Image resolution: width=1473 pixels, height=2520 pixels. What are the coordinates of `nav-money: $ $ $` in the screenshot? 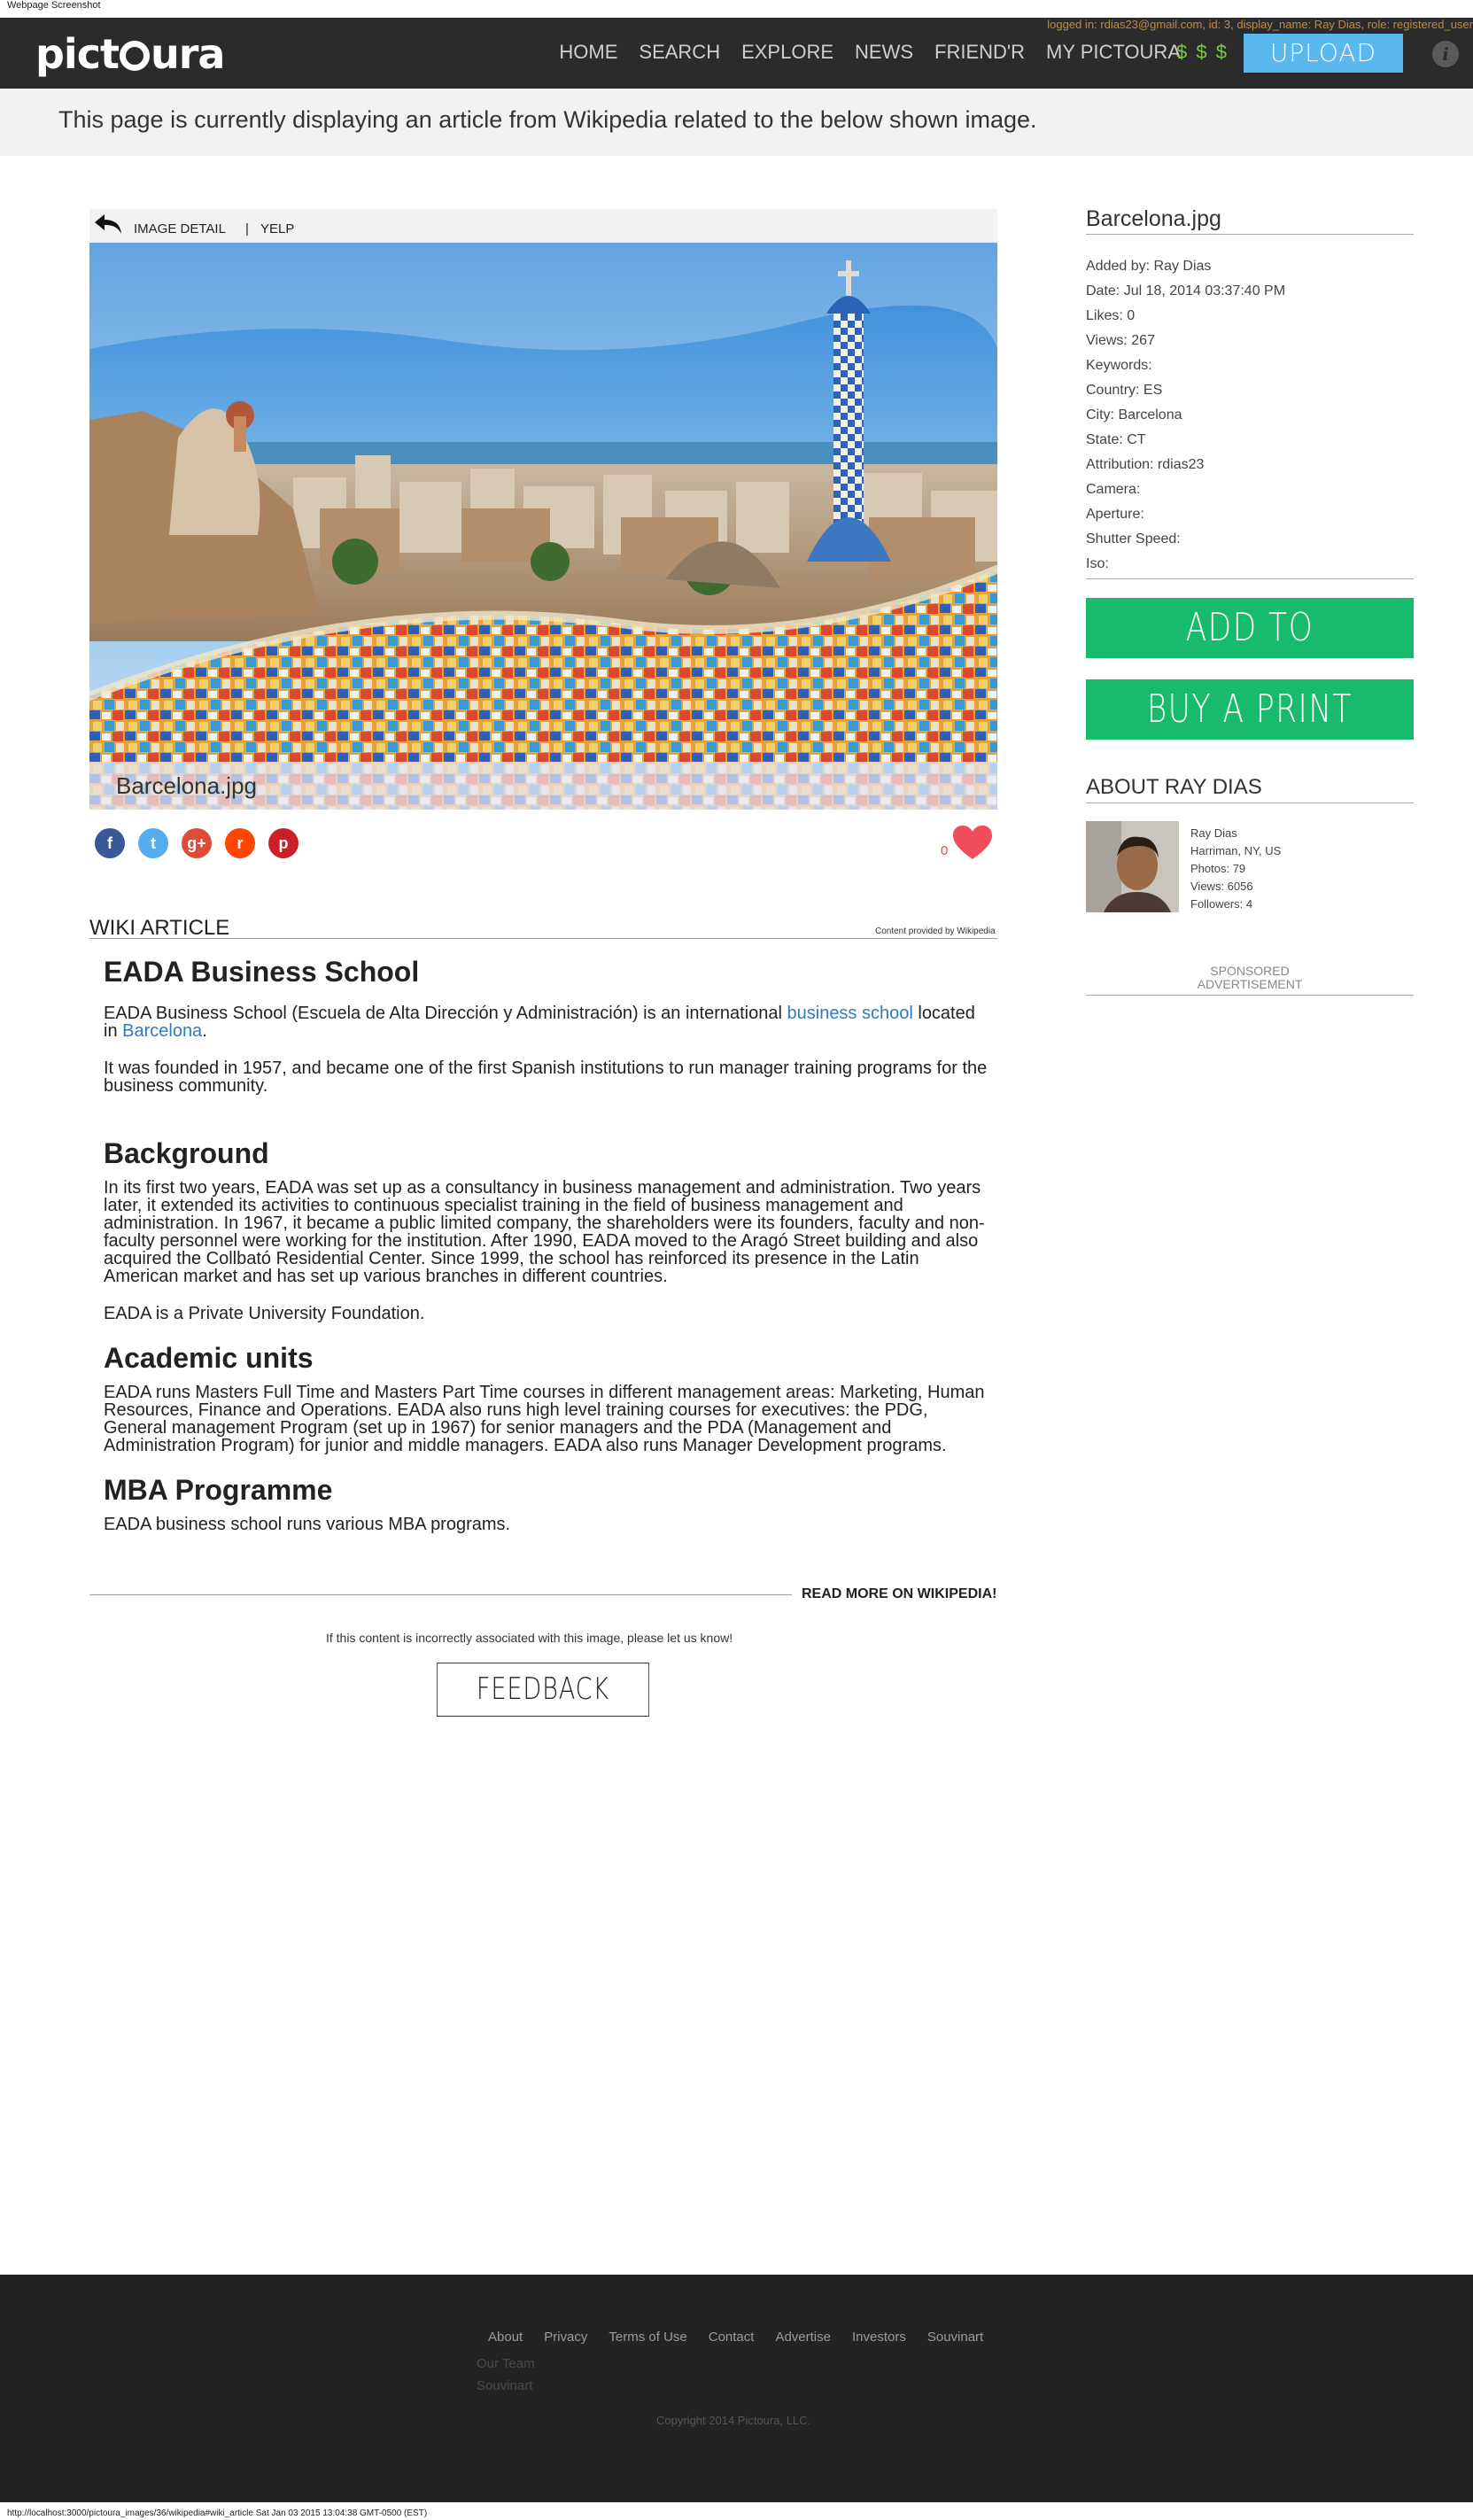 It's located at (1202, 53).